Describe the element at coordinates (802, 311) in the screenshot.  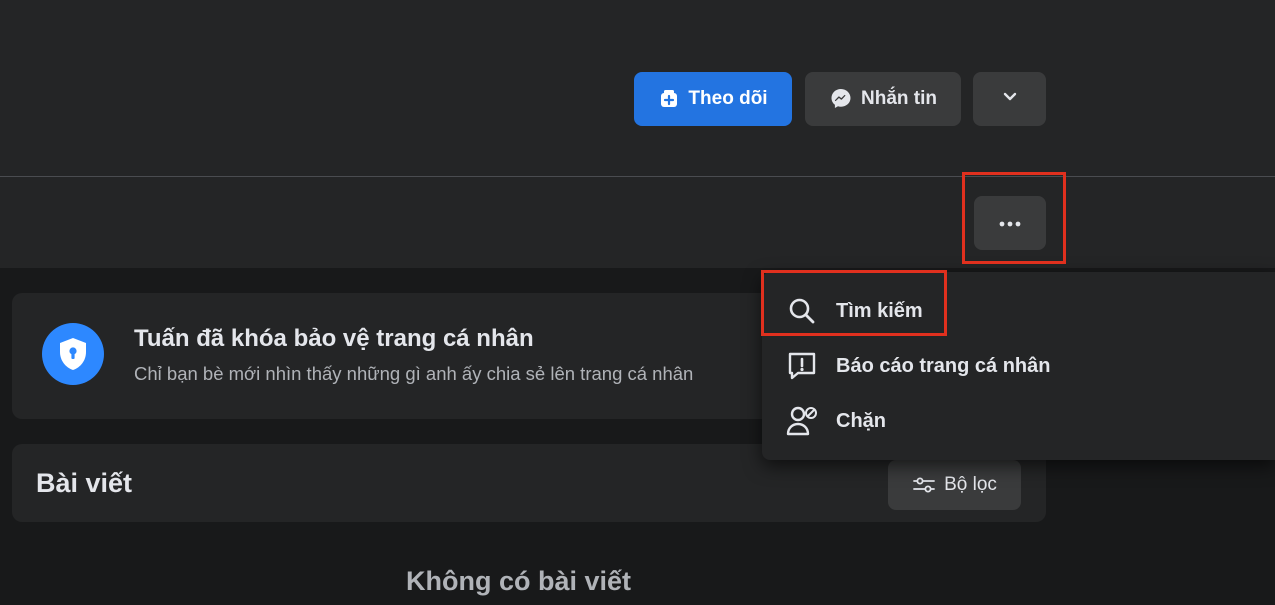
I see `search-icon` at that location.